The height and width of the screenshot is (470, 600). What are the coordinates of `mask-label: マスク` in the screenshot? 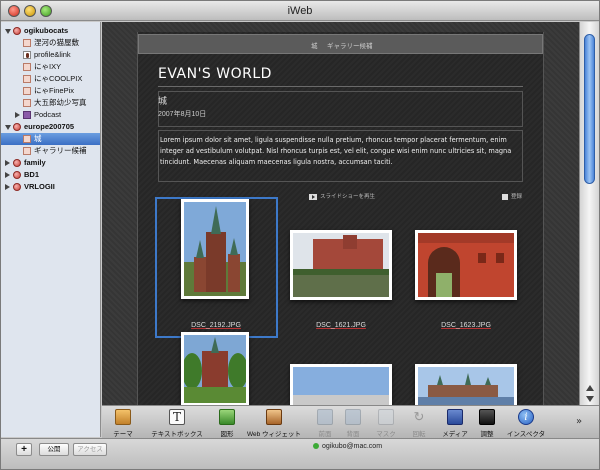 It's located at (386, 434).